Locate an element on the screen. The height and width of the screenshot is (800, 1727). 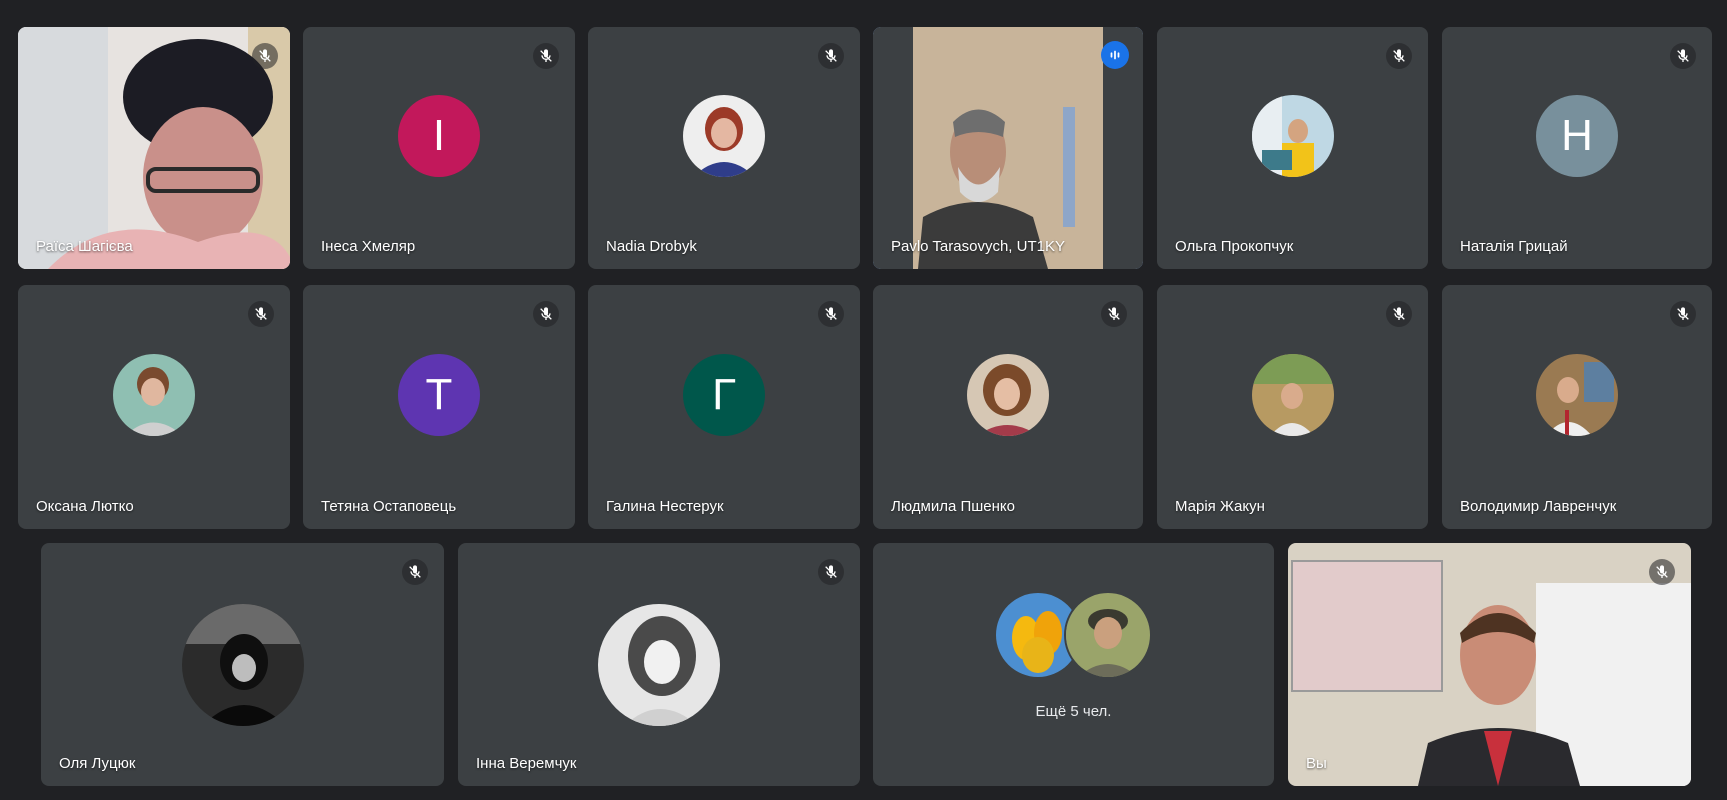
overflow-avatar-stack is located at coordinates (1073, 634).